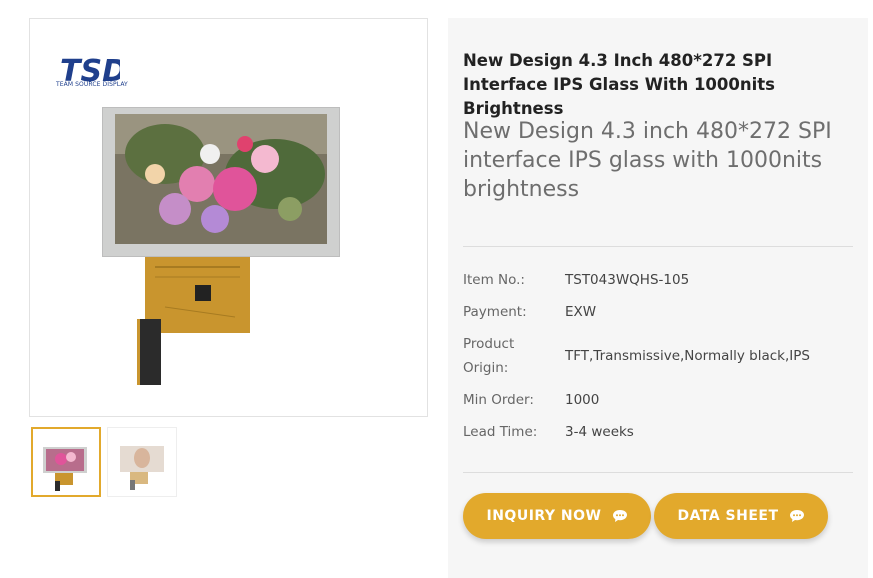  Describe the element at coordinates (149, 352) in the screenshot. I see `fpc-tail-connector` at that location.